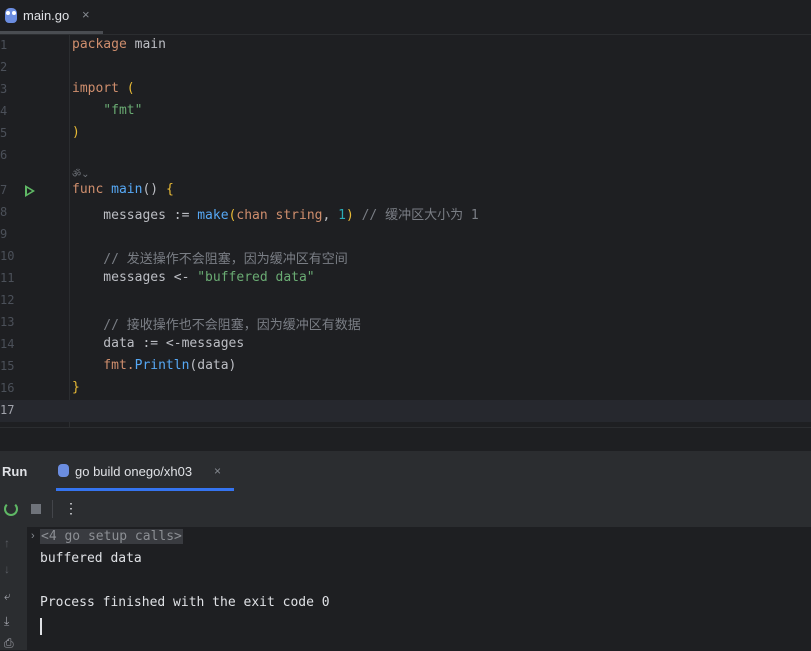  I want to click on function-name: make, so click(213, 215).